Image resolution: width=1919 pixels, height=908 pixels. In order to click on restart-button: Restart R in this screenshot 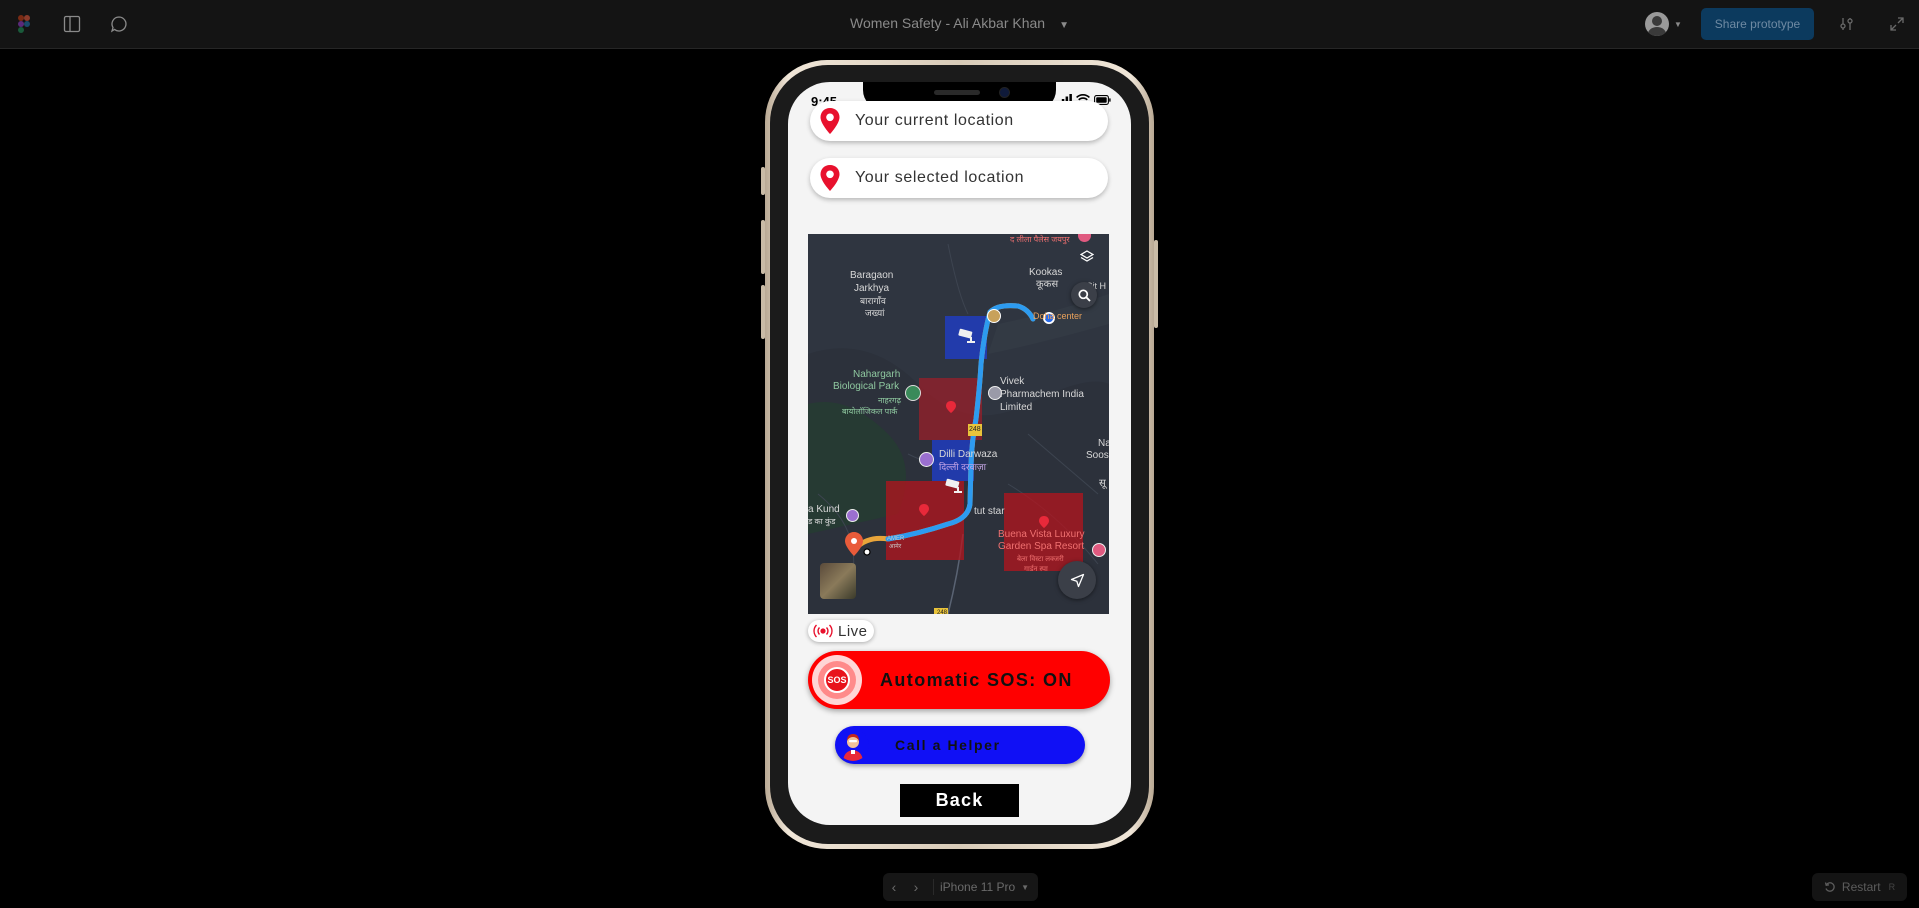, I will do `click(1859, 887)`.